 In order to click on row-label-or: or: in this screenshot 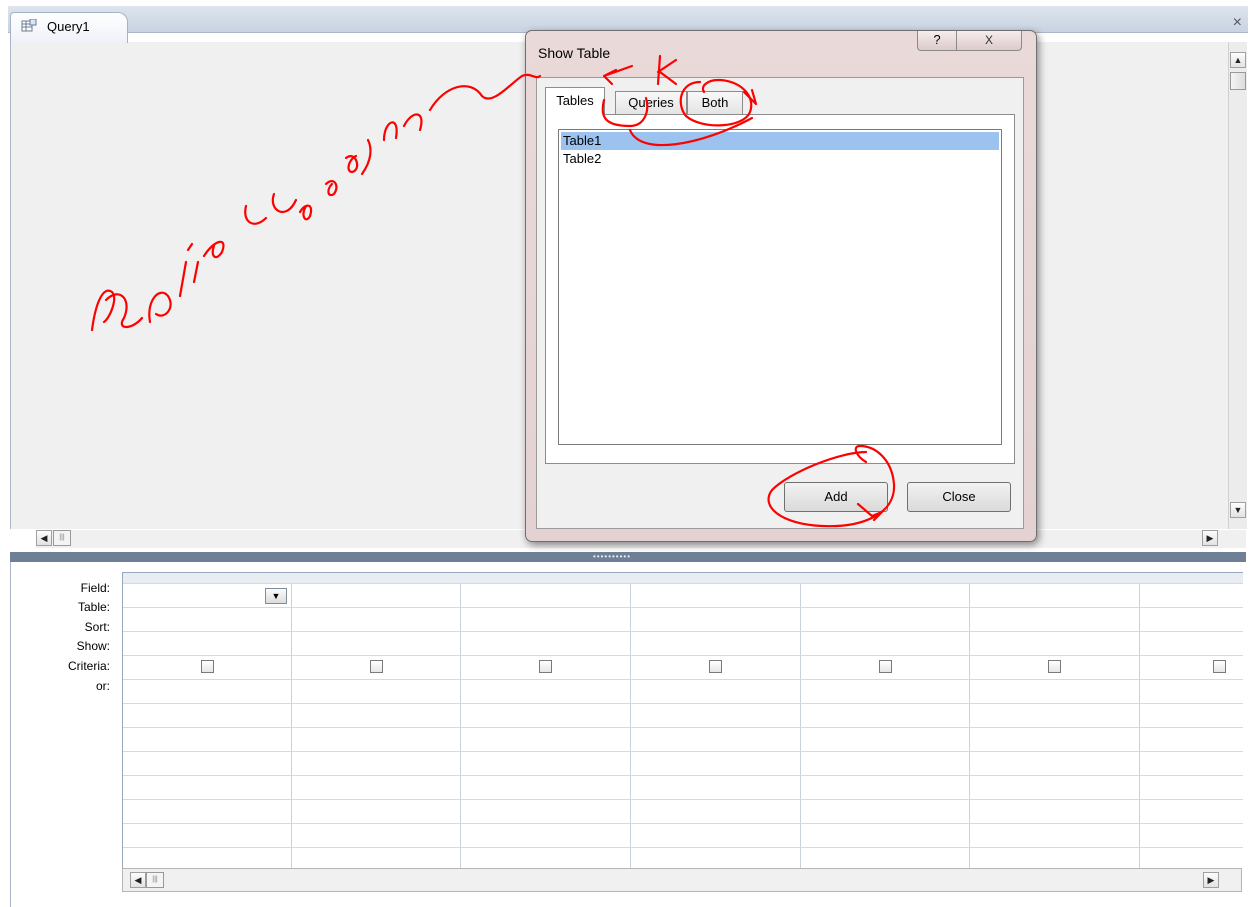, I will do `click(102, 686)`.